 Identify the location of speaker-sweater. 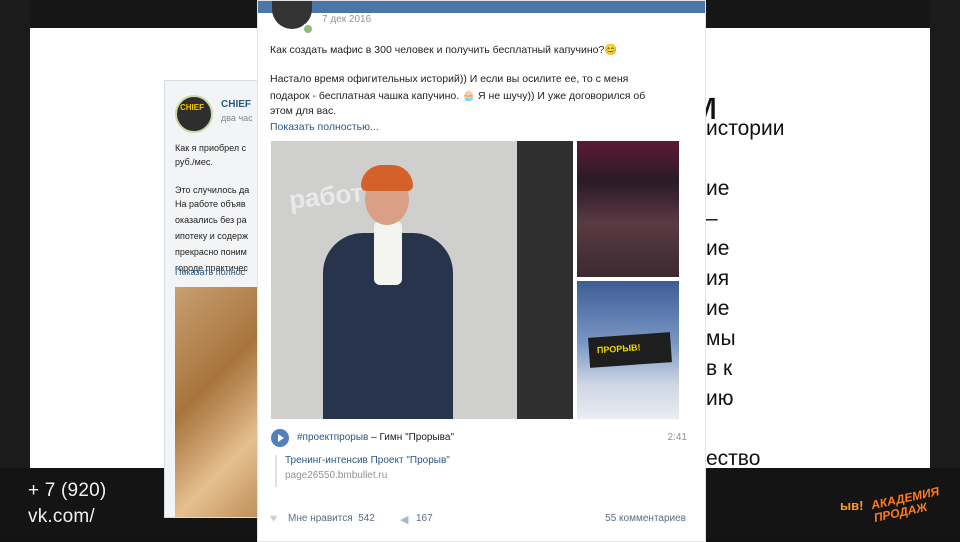
(388, 253).